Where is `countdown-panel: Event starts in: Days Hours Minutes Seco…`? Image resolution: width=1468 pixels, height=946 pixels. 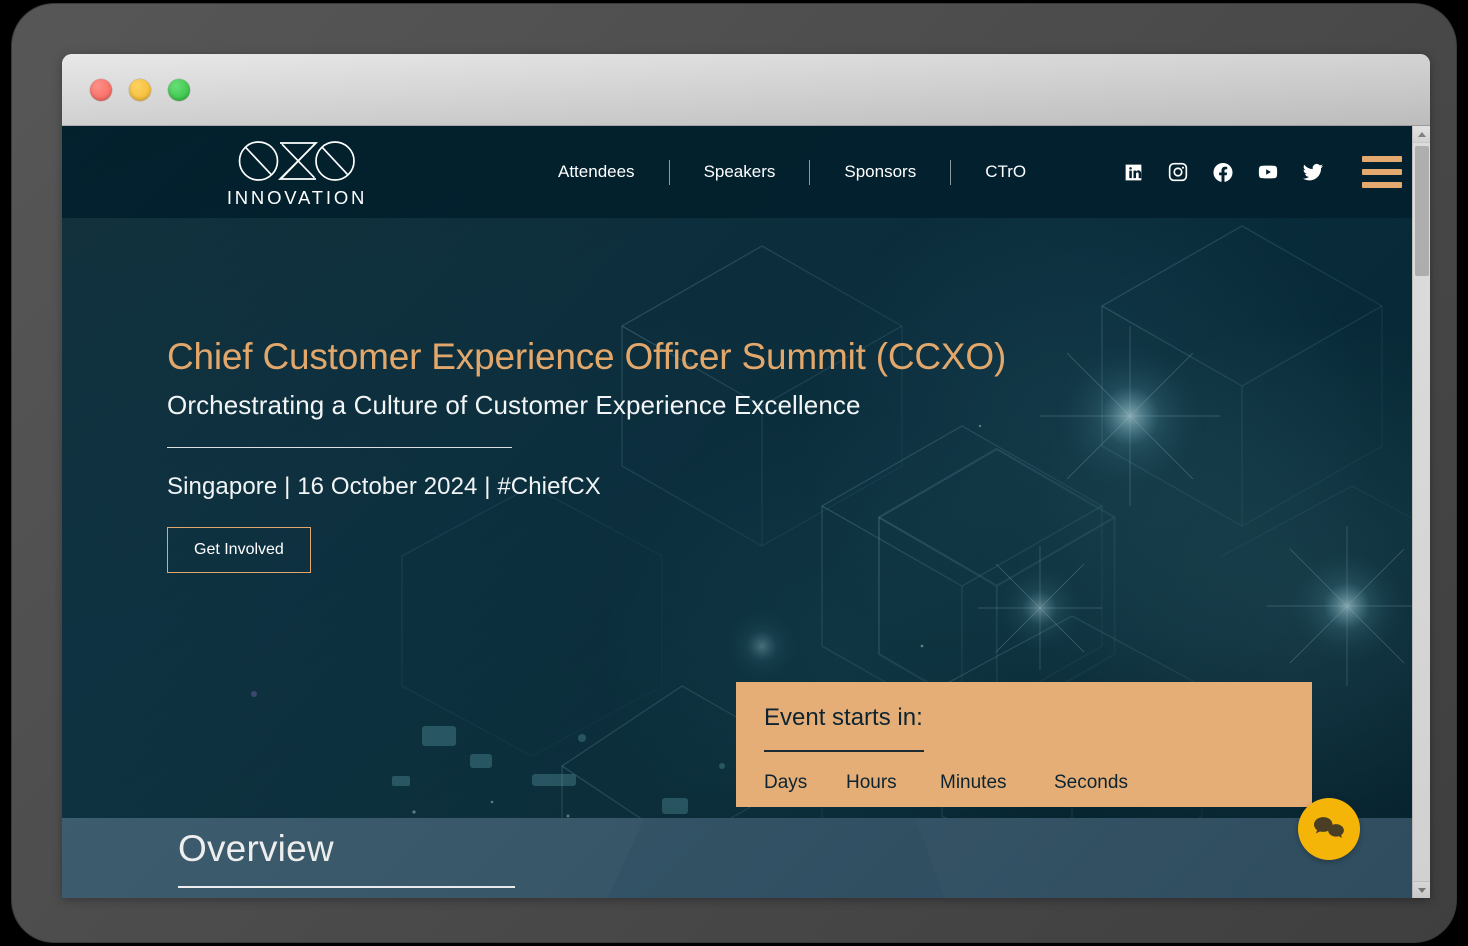 countdown-panel: Event starts in: Days Hours Minutes Seco… is located at coordinates (1024, 744).